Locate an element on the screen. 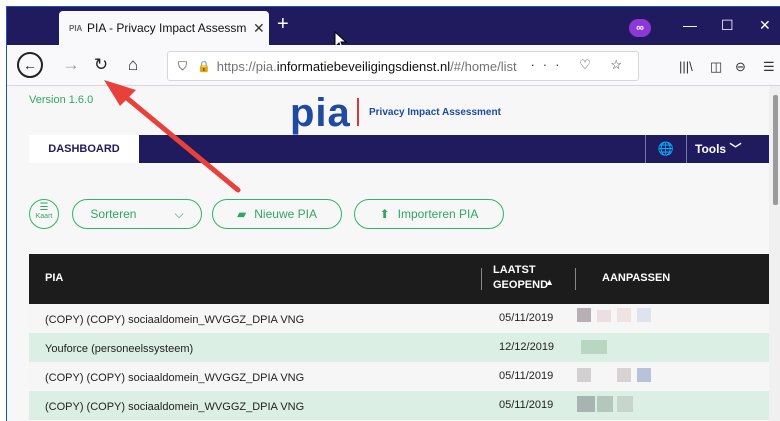 The image size is (780, 421). pia-favicon-icon: PIA is located at coordinates (76, 28).